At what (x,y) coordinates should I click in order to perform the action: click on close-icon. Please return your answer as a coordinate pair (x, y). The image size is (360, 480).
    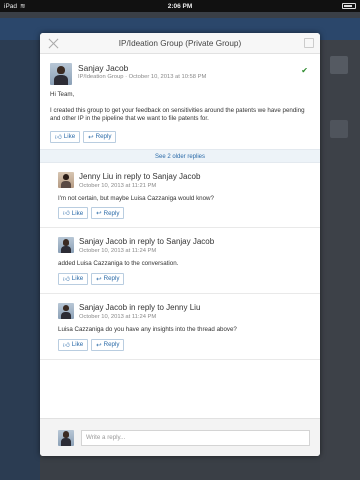
    Looking at the image, I should click on (53, 43).